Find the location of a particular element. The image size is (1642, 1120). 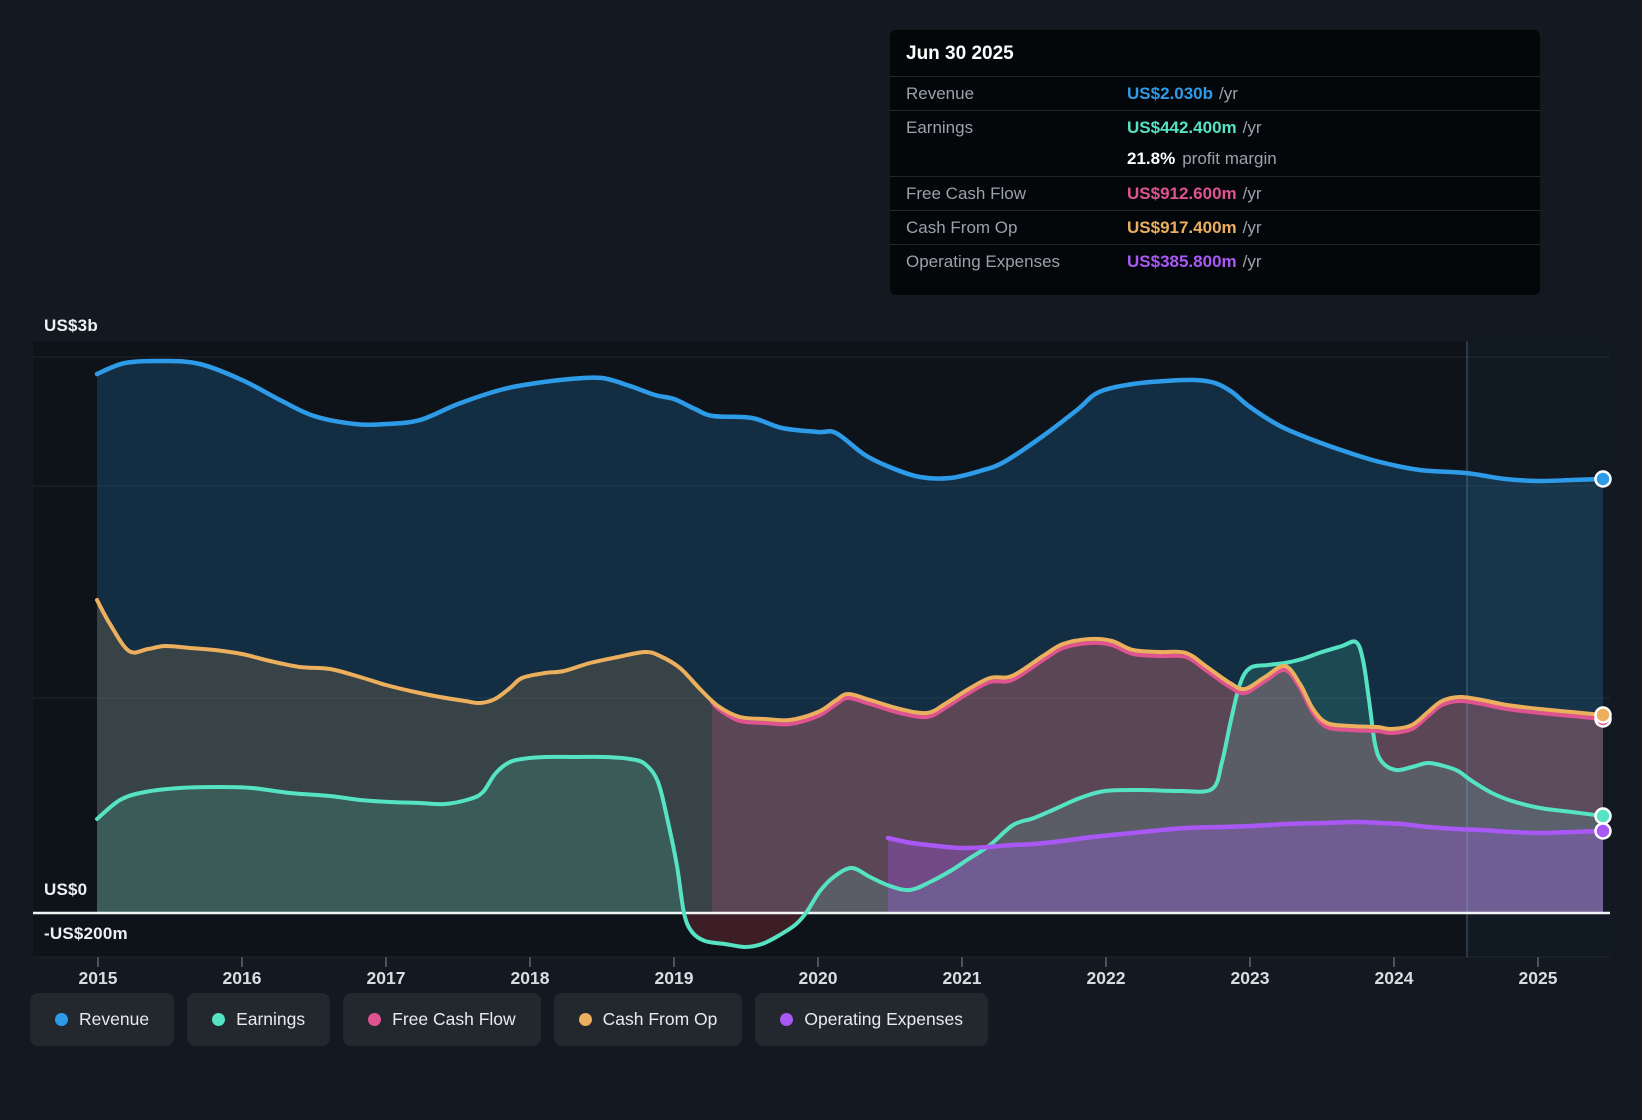

legend-item-earnings: Earnings is located at coordinates (259, 1019).